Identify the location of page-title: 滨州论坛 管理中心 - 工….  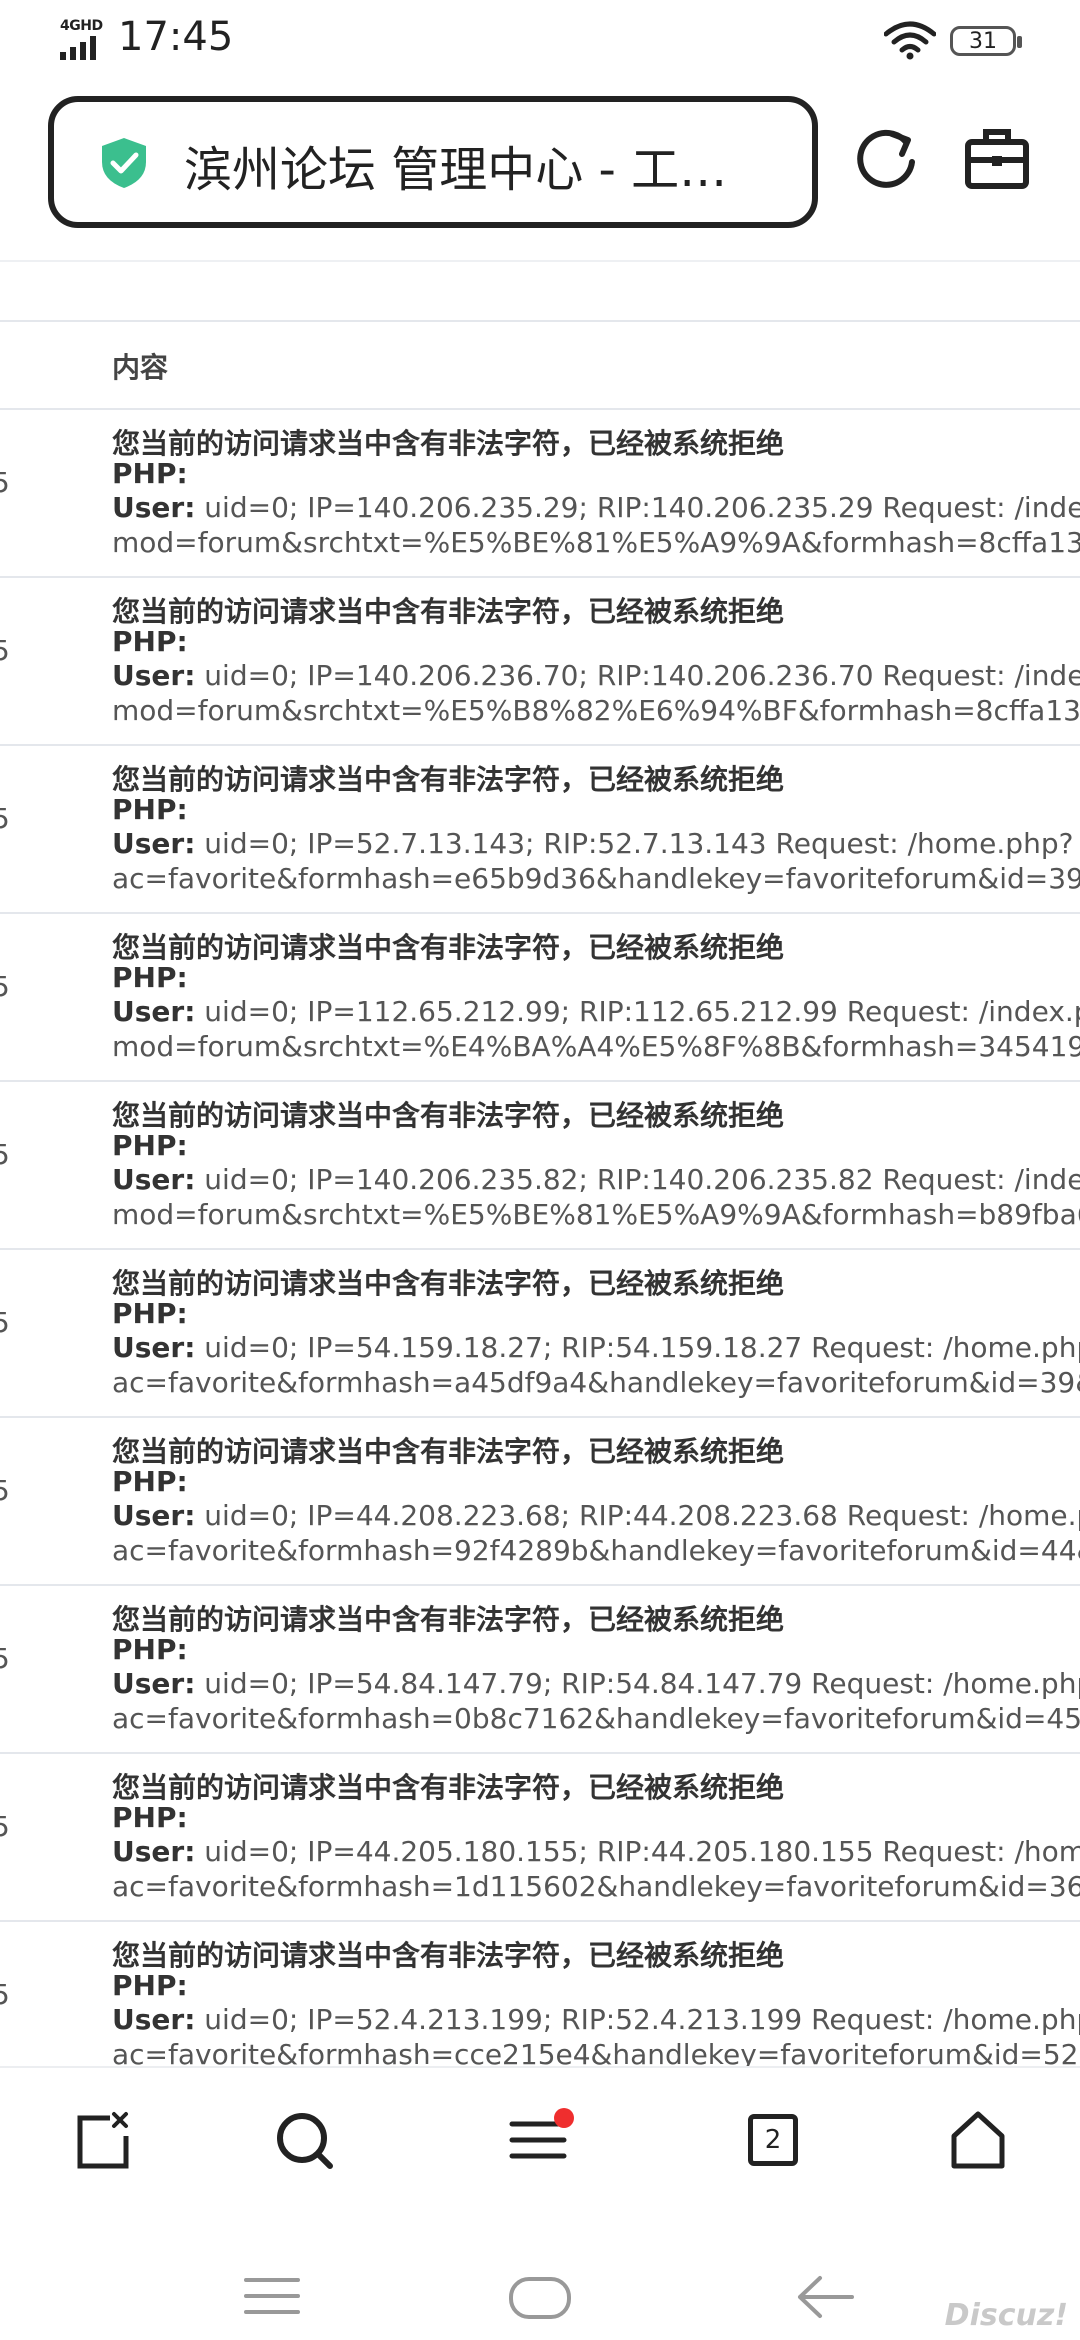
(484, 165).